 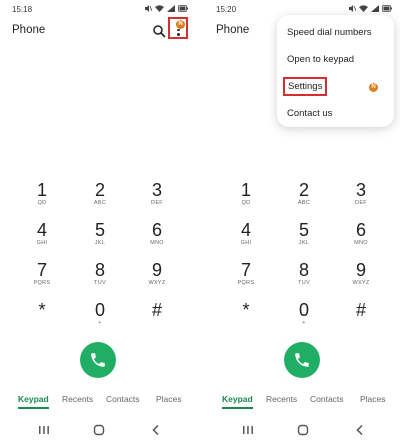 What do you see at coordinates (157, 203) in the screenshot?
I see `key-letters: DEF` at bounding box center [157, 203].